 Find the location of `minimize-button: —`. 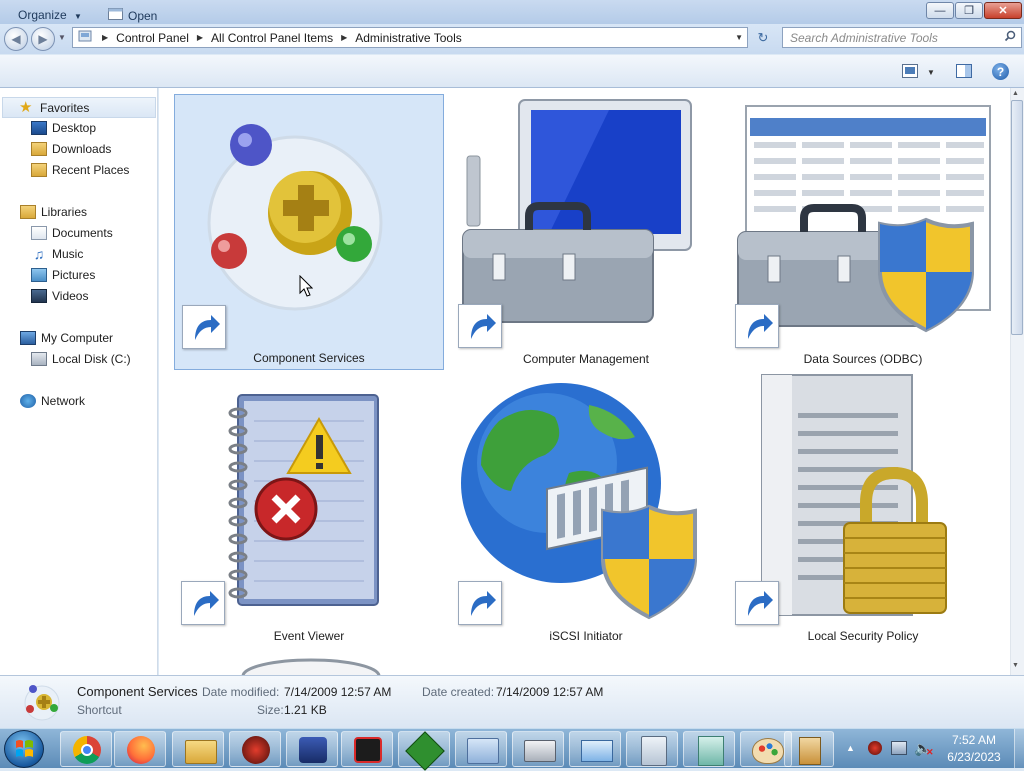

minimize-button: — is located at coordinates (940, 10).